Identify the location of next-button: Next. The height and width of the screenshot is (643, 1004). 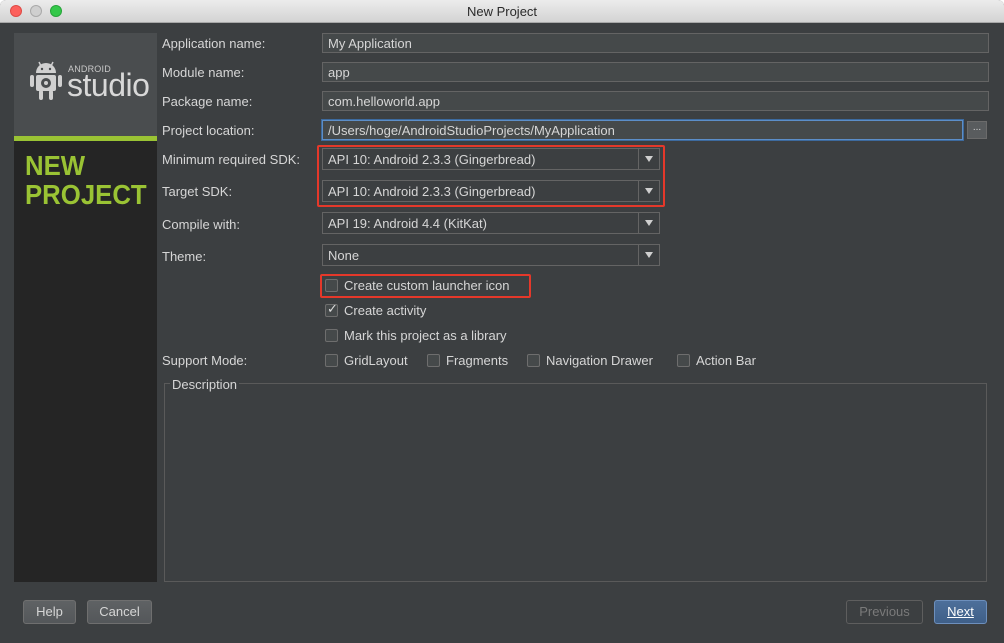
(960, 612).